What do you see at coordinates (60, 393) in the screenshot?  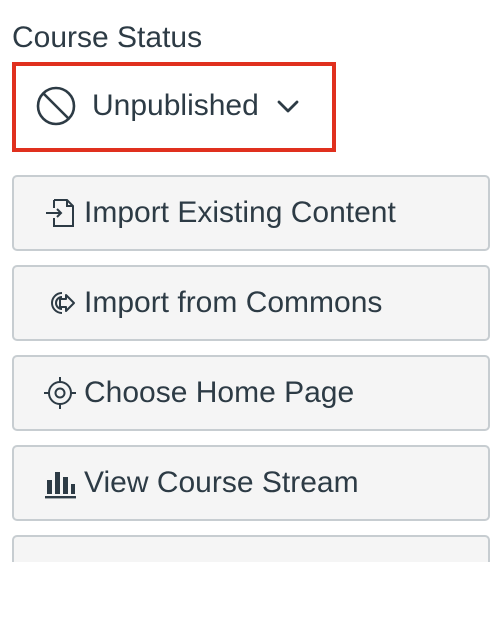 I see `target-icon` at bounding box center [60, 393].